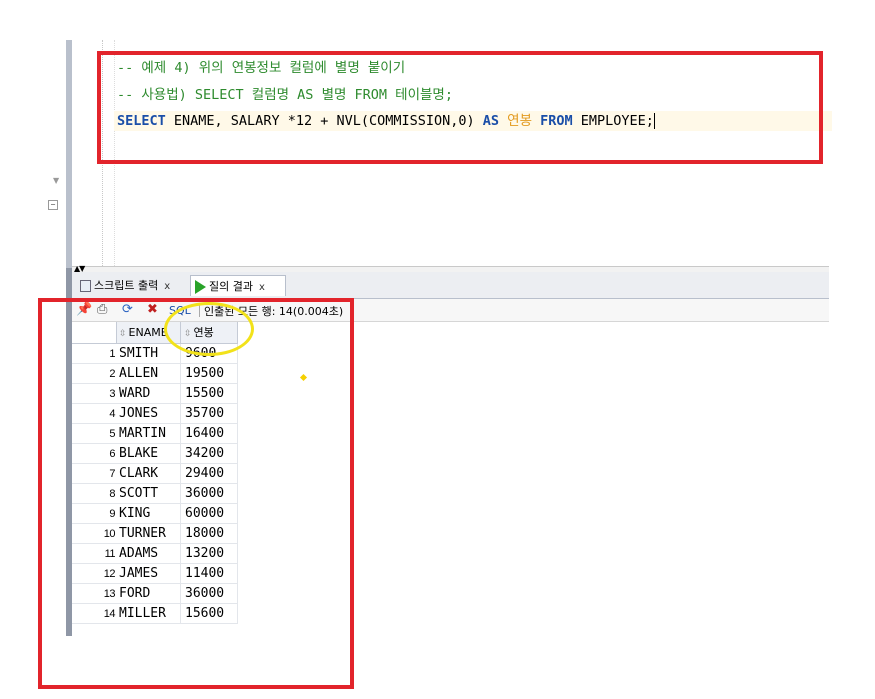  I want to click on tab-script-output-label: 스크립트 출력, so click(126, 285).